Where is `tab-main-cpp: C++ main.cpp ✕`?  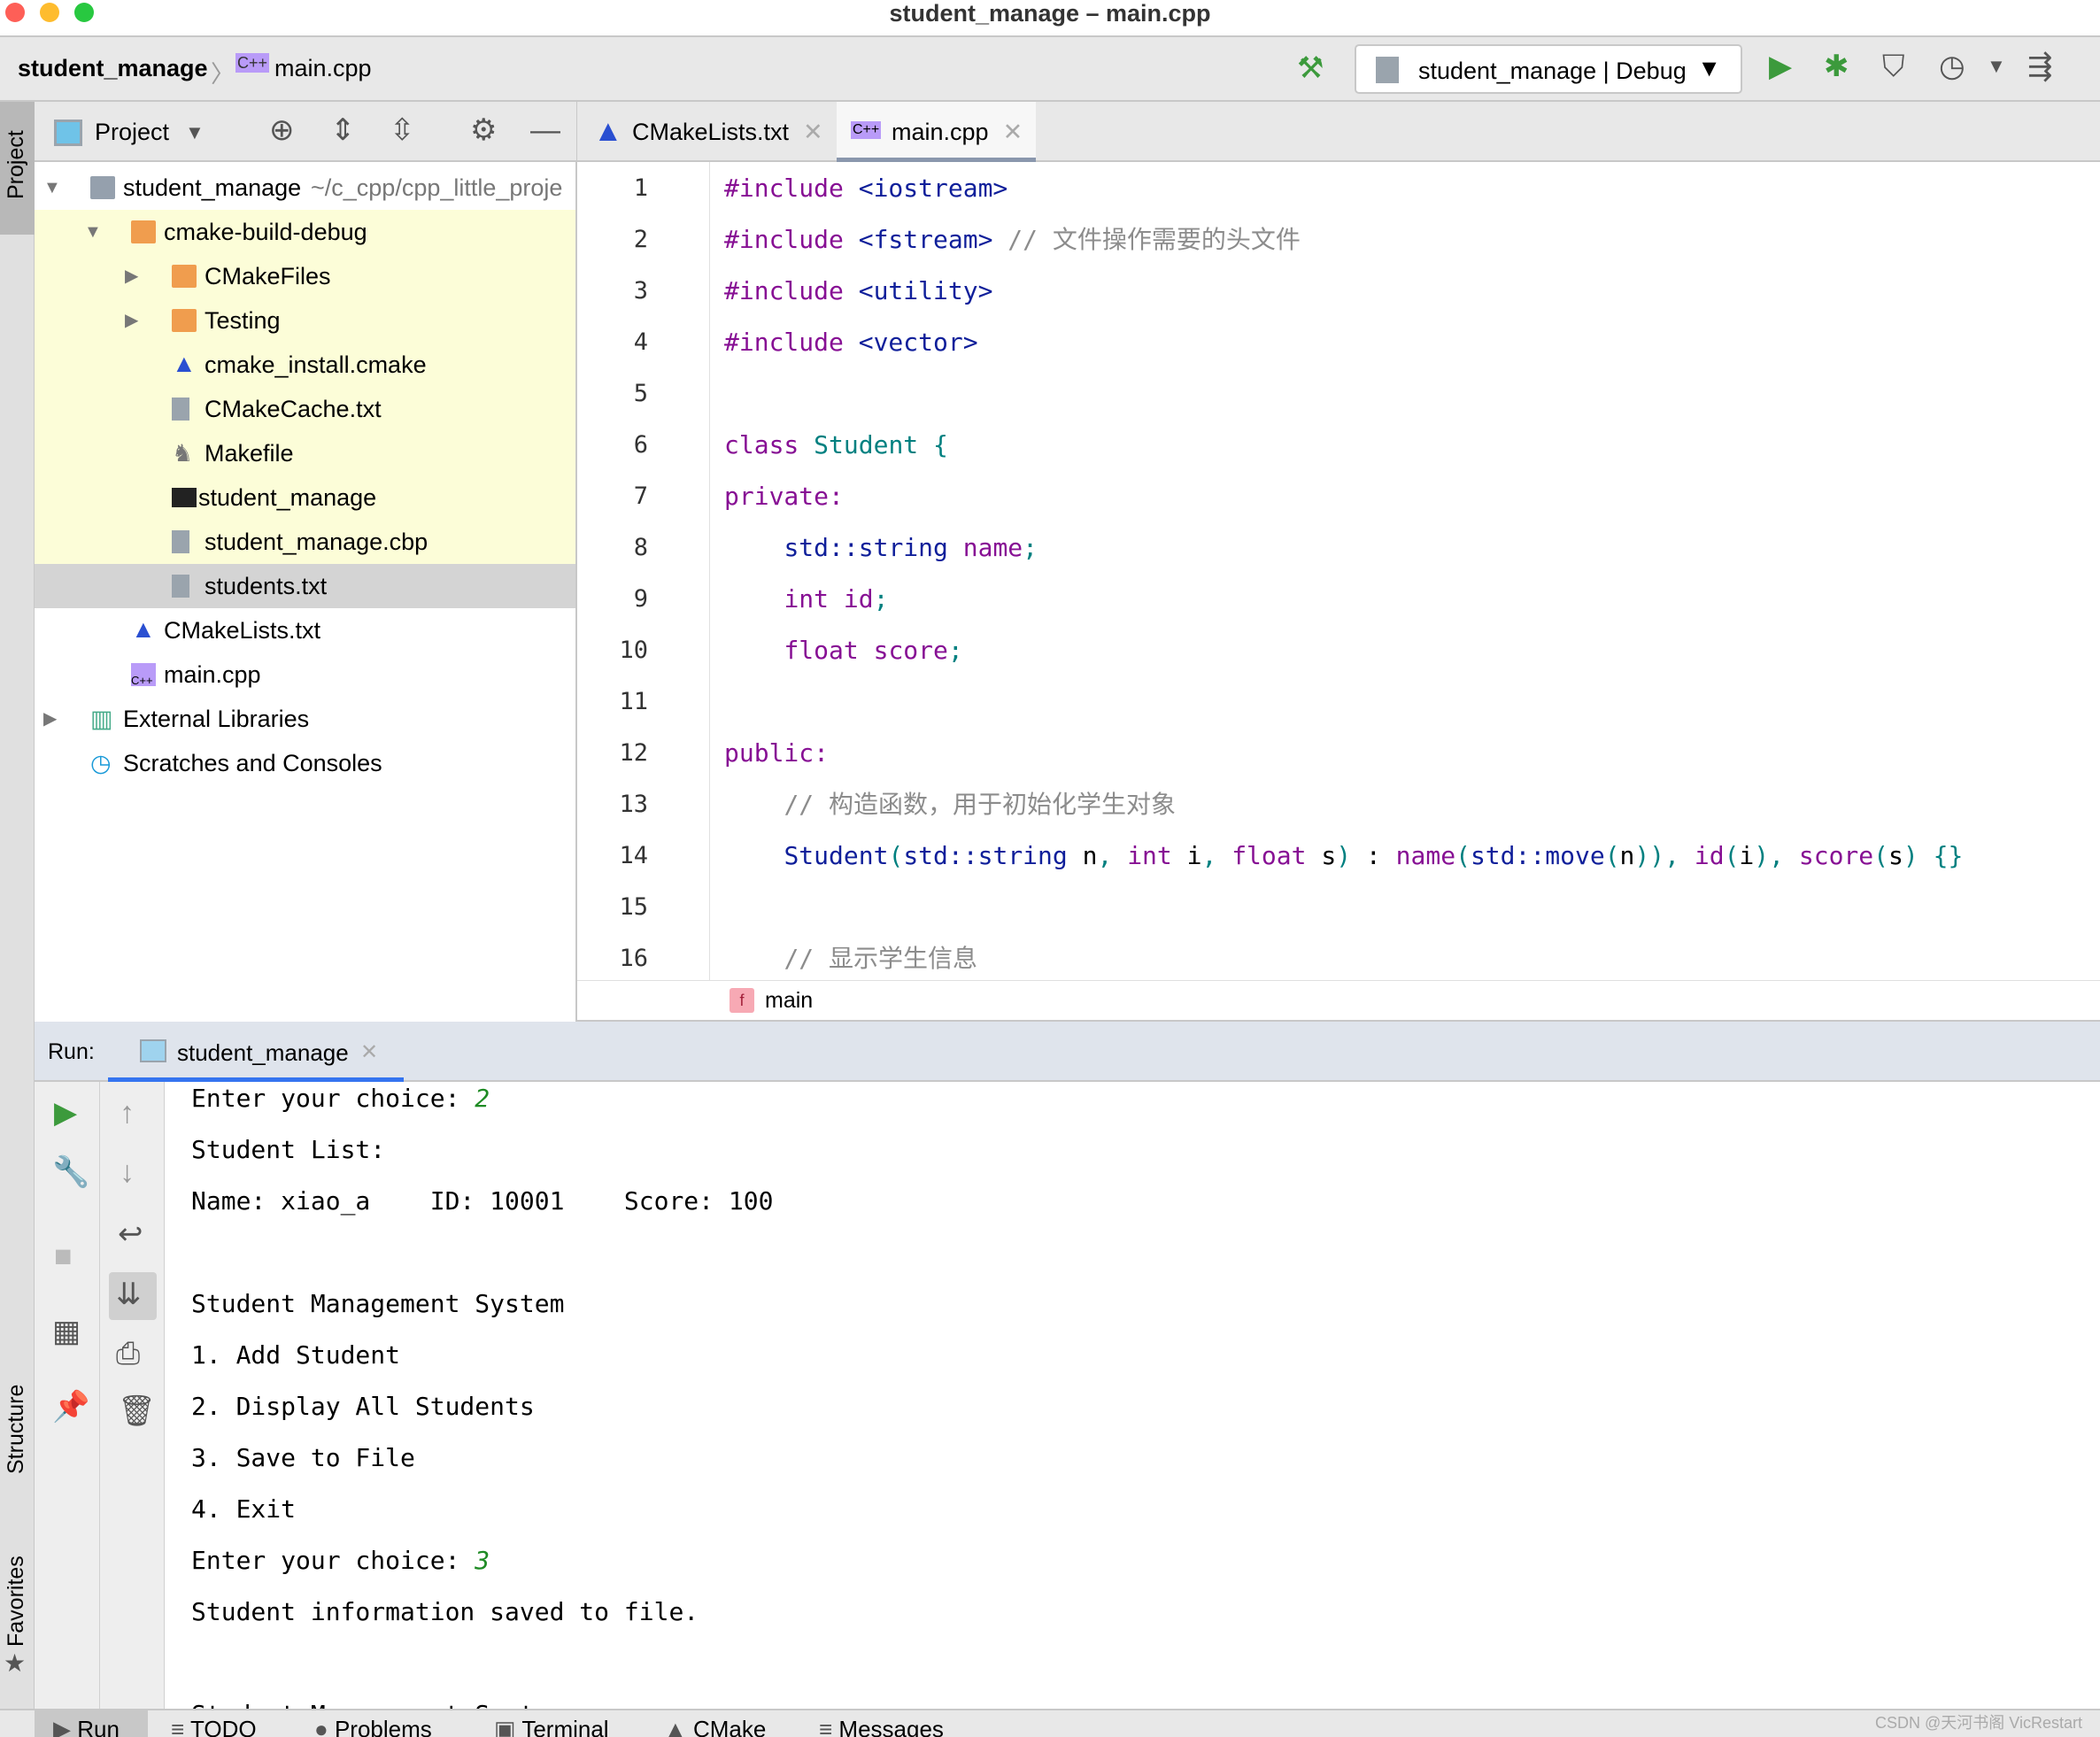
tab-main-cpp: C++ main.cpp ✕ is located at coordinates (937, 132).